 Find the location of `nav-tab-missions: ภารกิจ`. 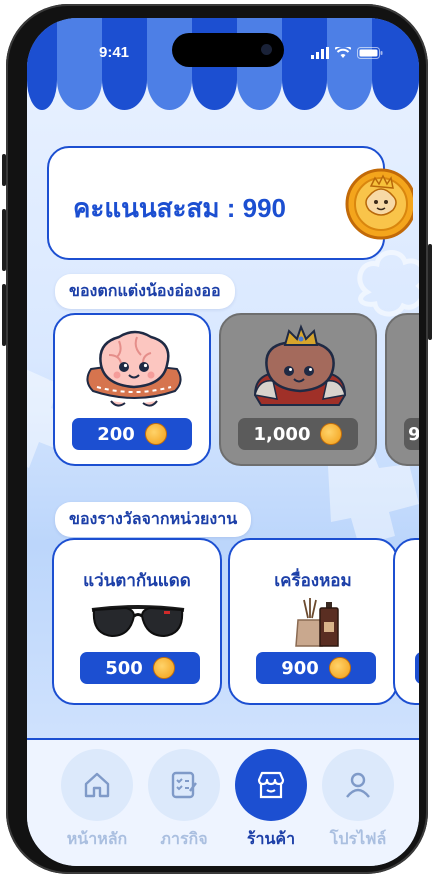

nav-tab-missions: ภารกิจ is located at coordinates (184, 800).